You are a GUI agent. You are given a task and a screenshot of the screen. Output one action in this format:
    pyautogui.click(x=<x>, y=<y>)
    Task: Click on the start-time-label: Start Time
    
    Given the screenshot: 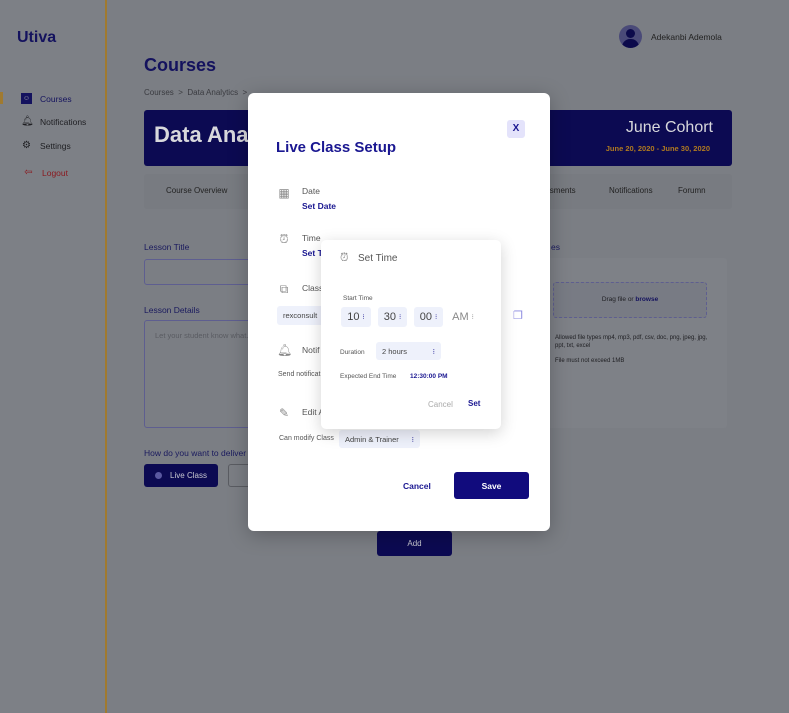 What is the action you would take?
    pyautogui.click(x=358, y=298)
    